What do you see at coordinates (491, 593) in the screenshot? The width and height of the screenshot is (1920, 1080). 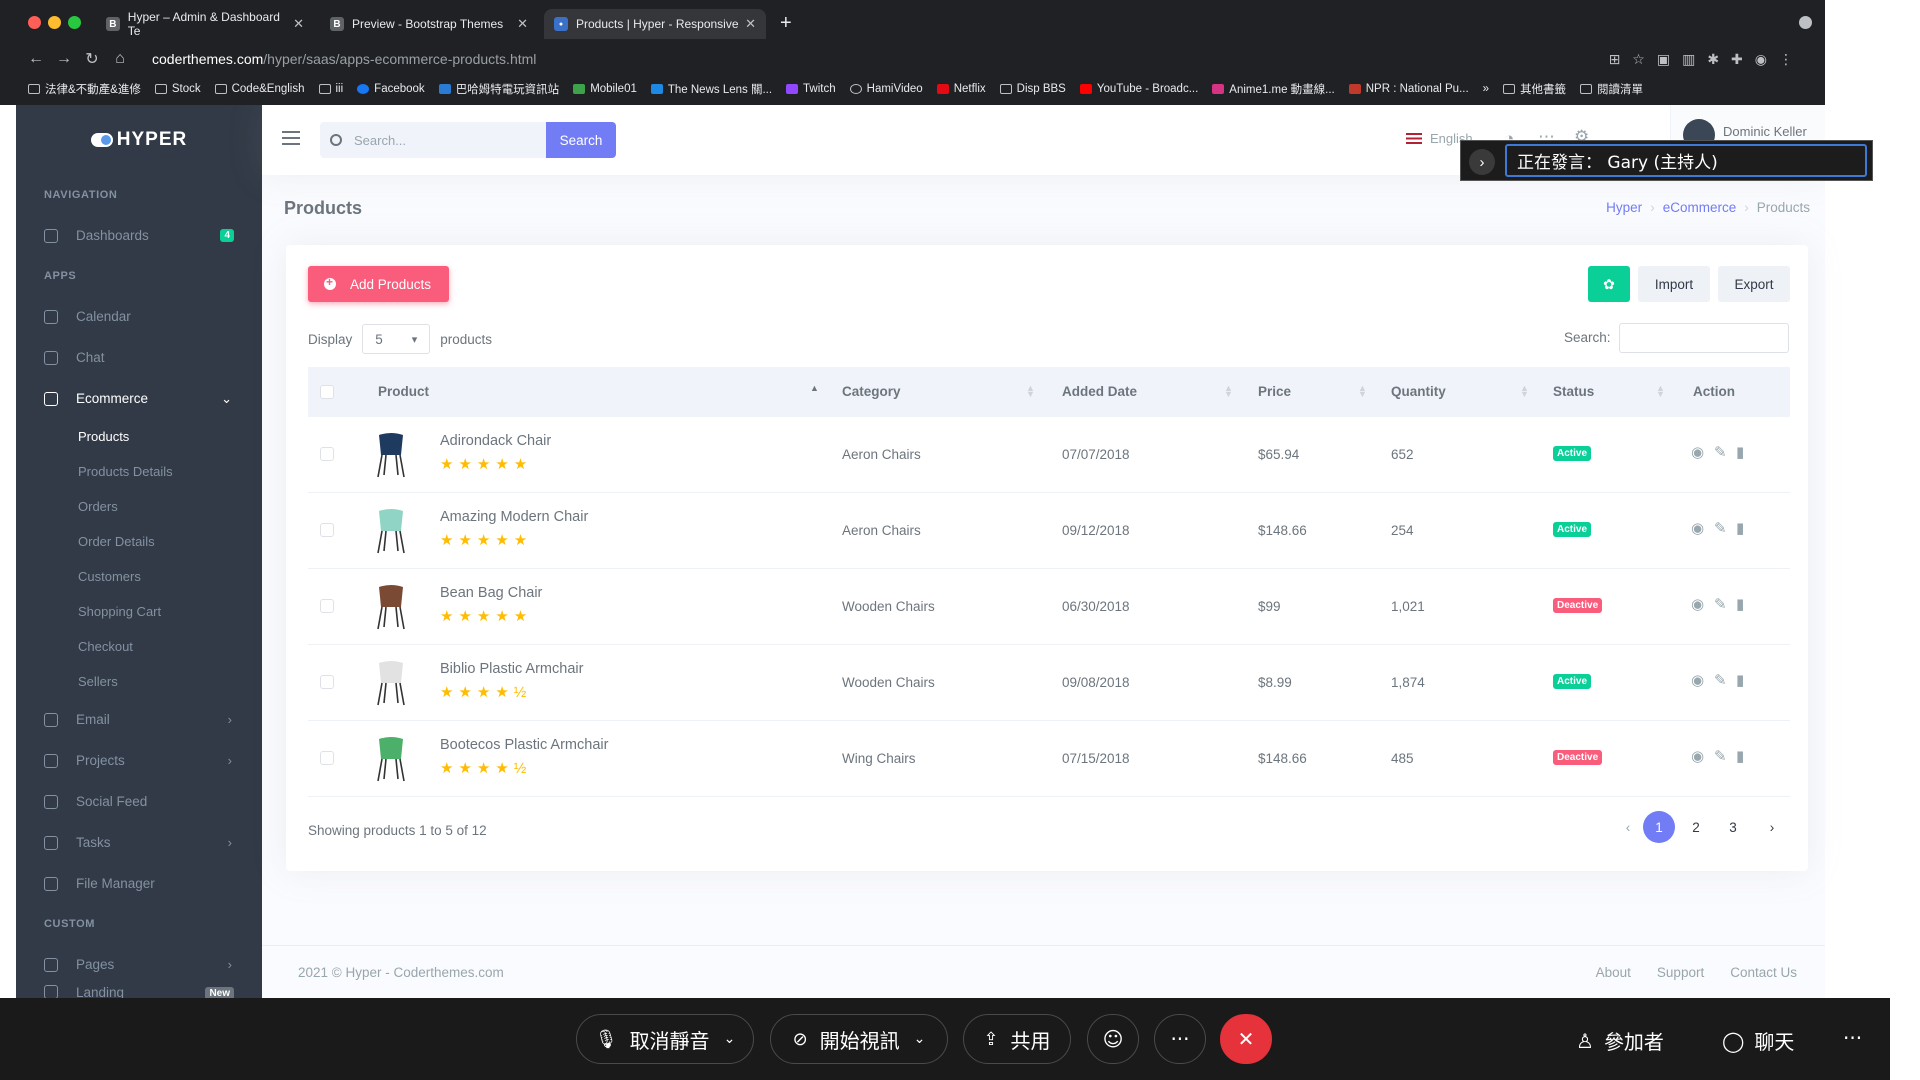 I see `product-name: Bean Bag Chair` at bounding box center [491, 593].